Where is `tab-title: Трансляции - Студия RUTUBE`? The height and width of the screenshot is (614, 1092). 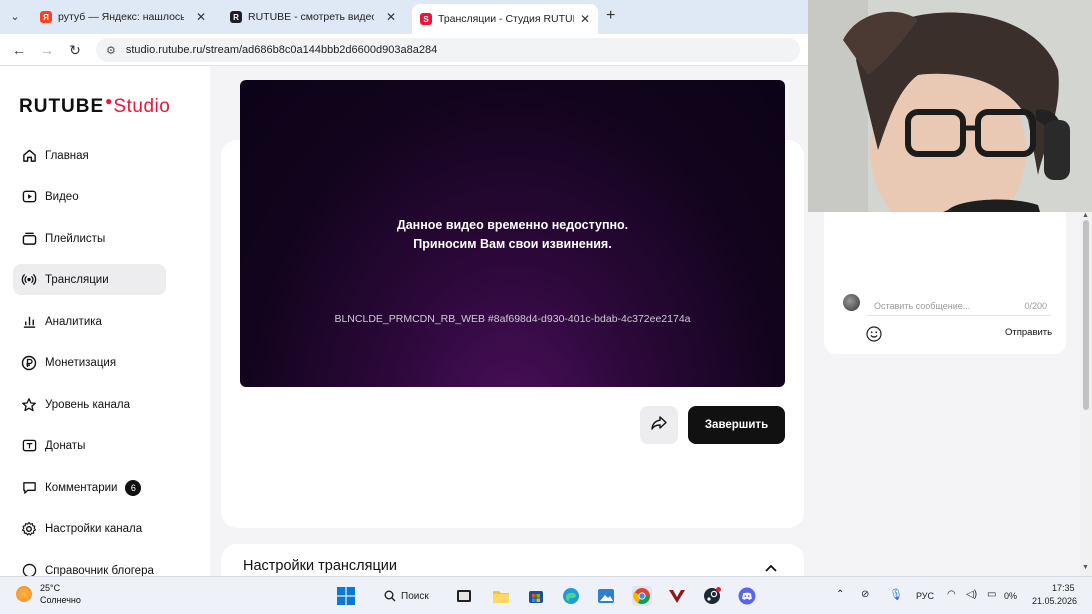
tab-title: Трансляции - Студия RUTUBE is located at coordinates (506, 19).